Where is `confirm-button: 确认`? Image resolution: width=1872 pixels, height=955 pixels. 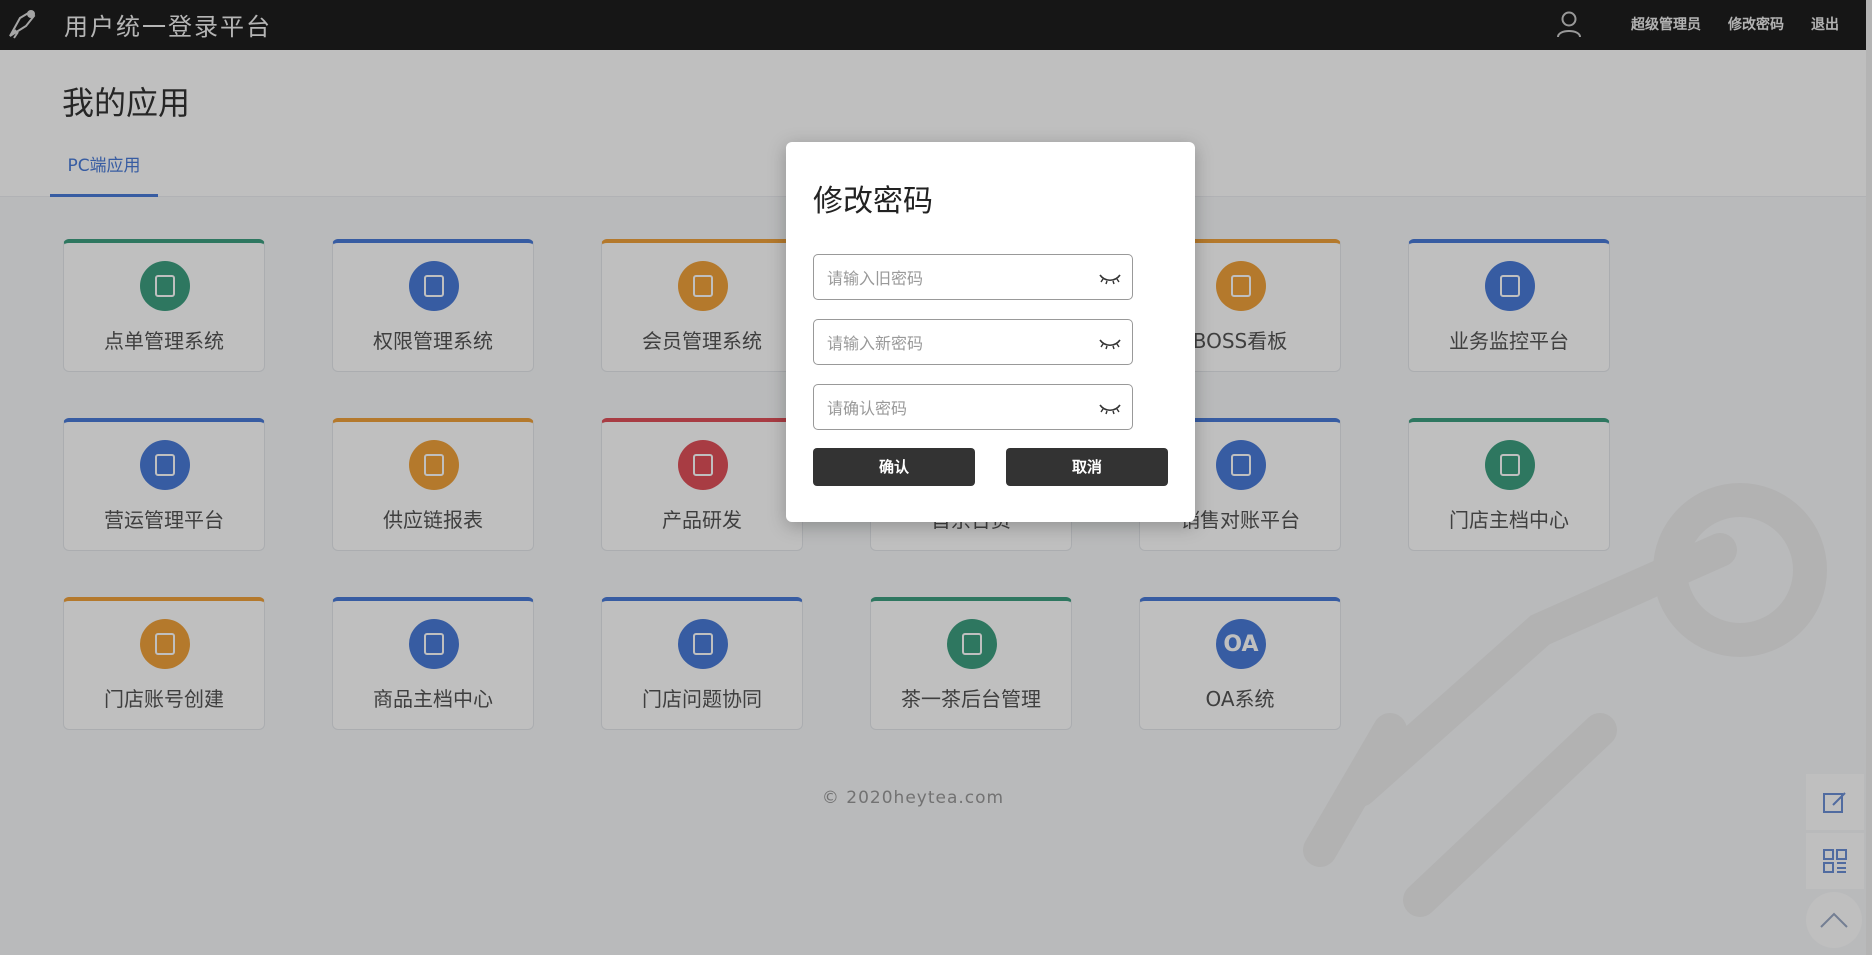 confirm-button: 确认 is located at coordinates (894, 467).